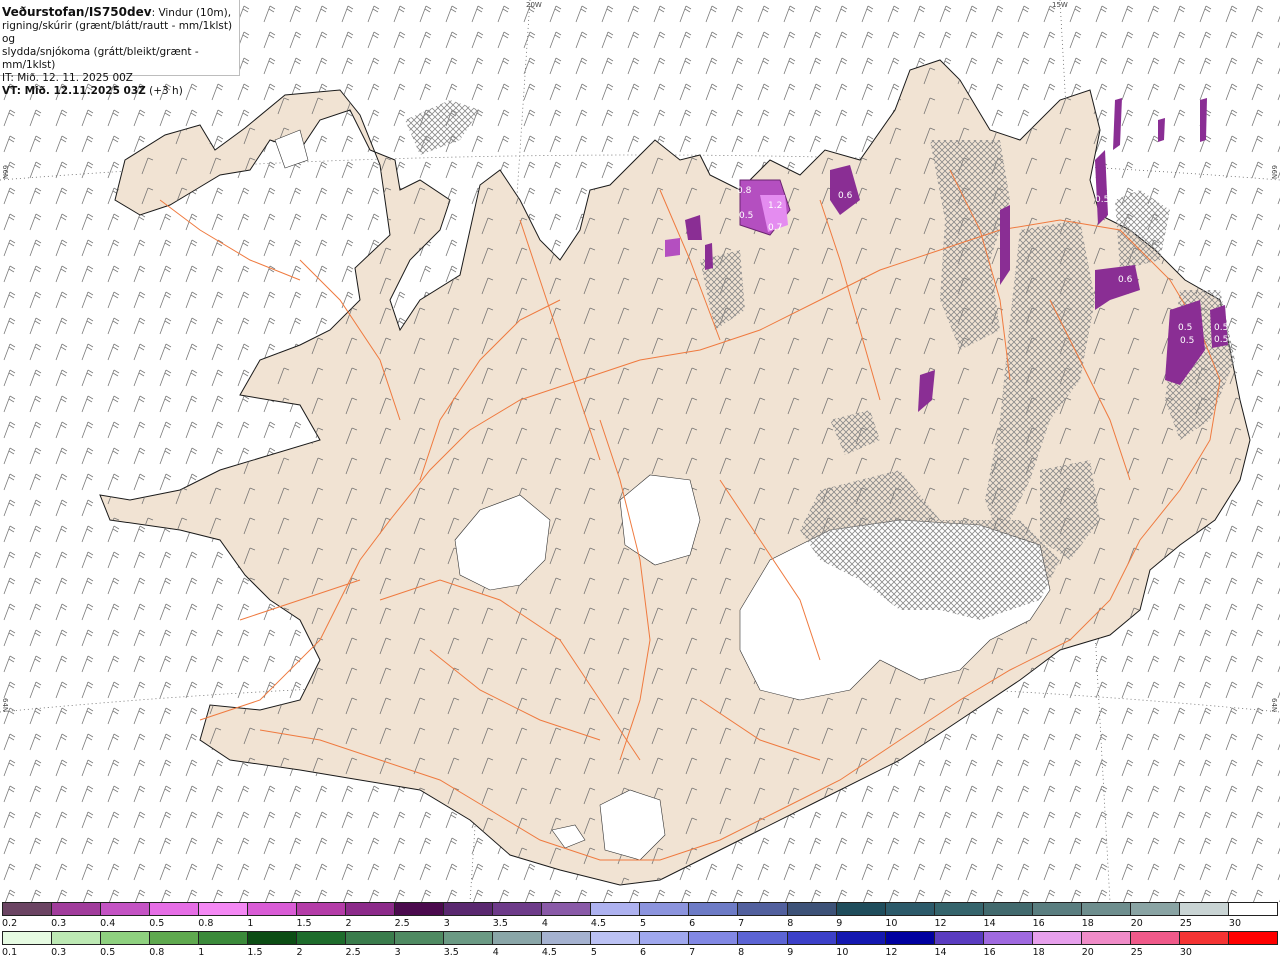 This screenshot has width=1280, height=960. I want to click on snow-tick-label: 8, so click(790, 923).